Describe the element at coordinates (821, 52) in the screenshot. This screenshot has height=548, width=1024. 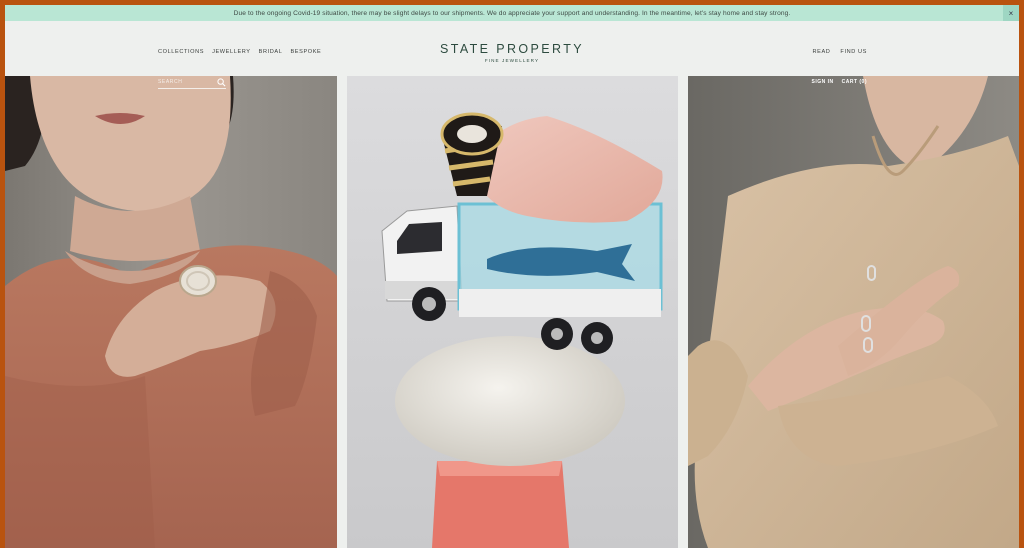
I see `nav-read: READ` at that location.